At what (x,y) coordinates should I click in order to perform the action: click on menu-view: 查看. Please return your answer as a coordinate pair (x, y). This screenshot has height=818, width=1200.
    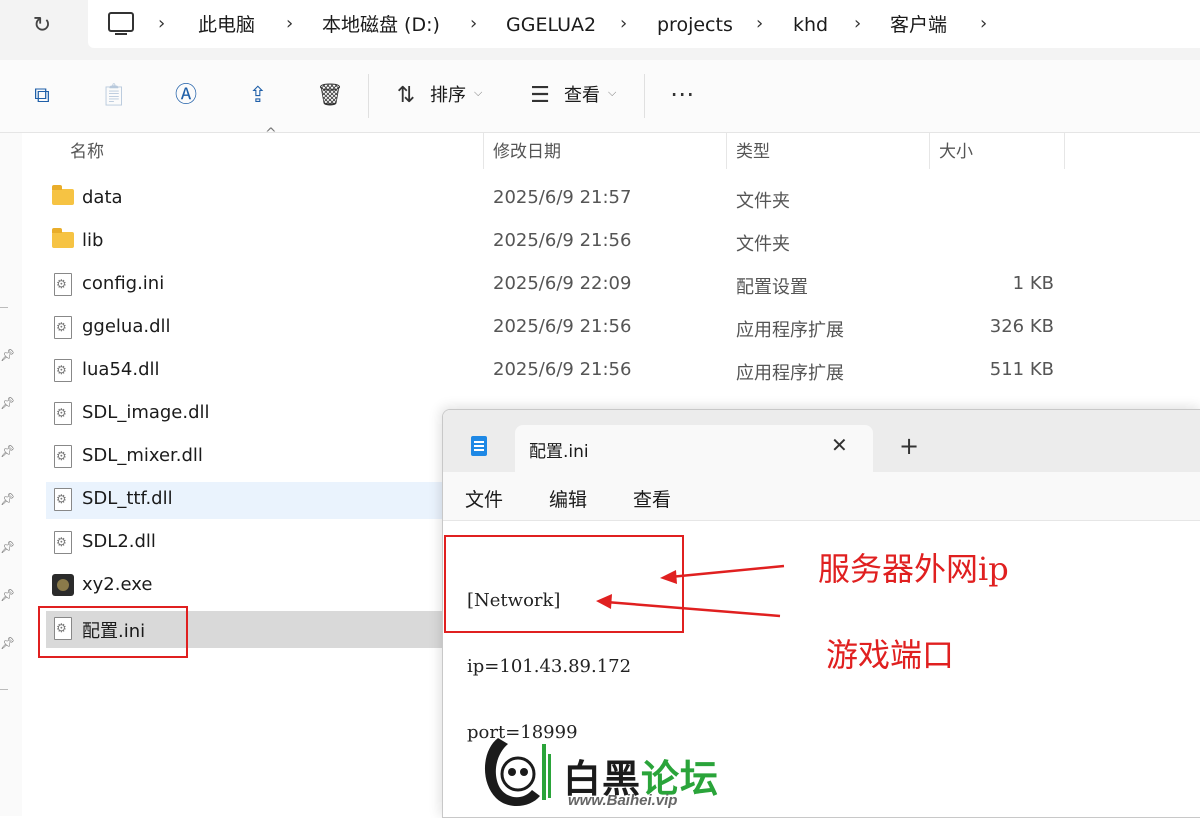
    Looking at the image, I should click on (652, 498).